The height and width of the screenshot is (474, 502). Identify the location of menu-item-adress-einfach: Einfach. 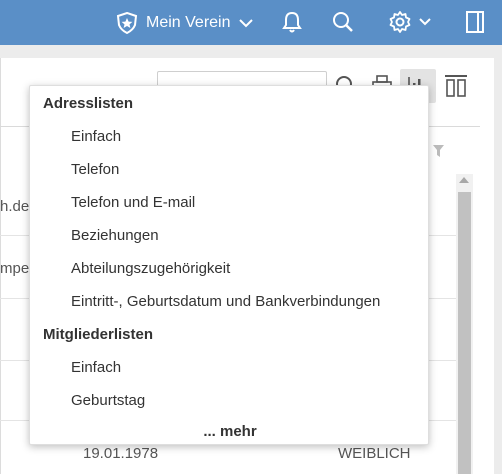
(96, 136).